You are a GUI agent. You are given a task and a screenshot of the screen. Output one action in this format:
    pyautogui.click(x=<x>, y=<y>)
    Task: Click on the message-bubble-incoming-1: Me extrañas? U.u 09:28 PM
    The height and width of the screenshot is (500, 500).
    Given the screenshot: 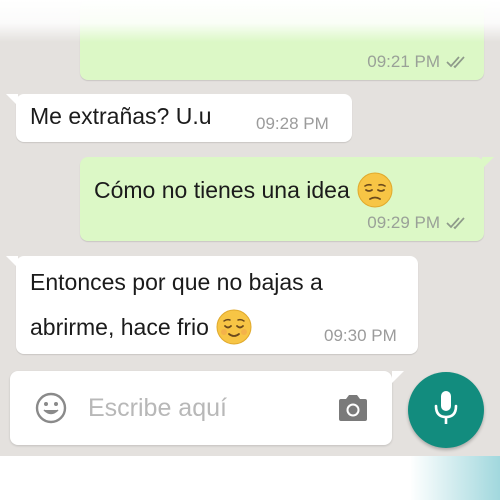 What is the action you would take?
    pyautogui.click(x=179, y=118)
    